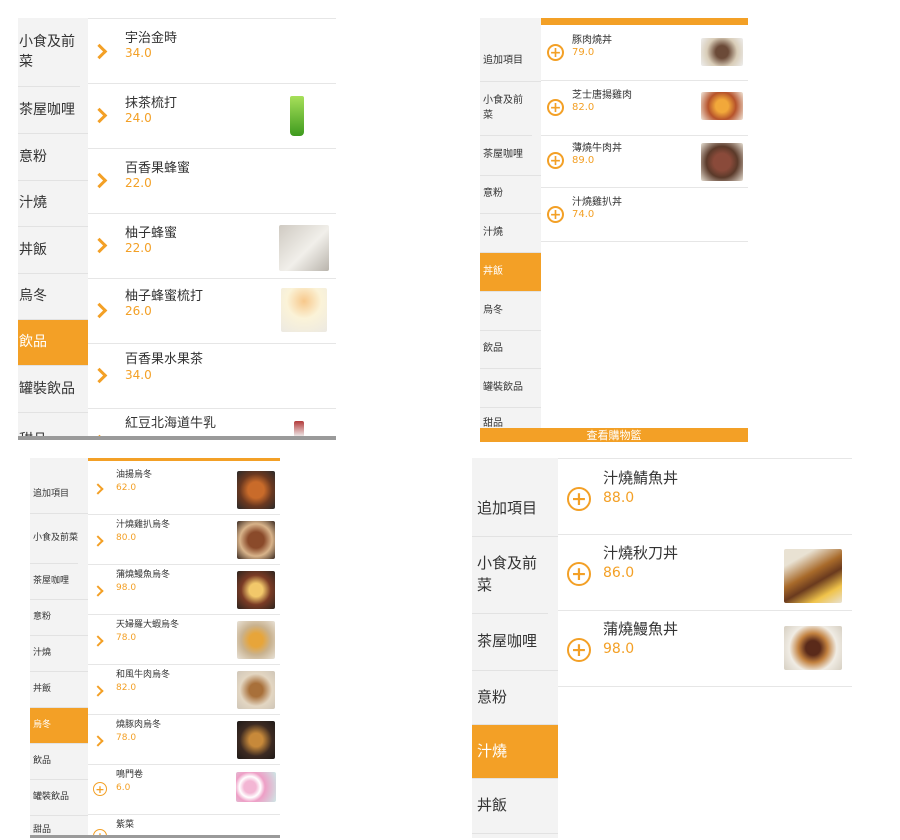  What do you see at coordinates (125, 825) in the screenshot?
I see `item-name: 紫菜` at bounding box center [125, 825].